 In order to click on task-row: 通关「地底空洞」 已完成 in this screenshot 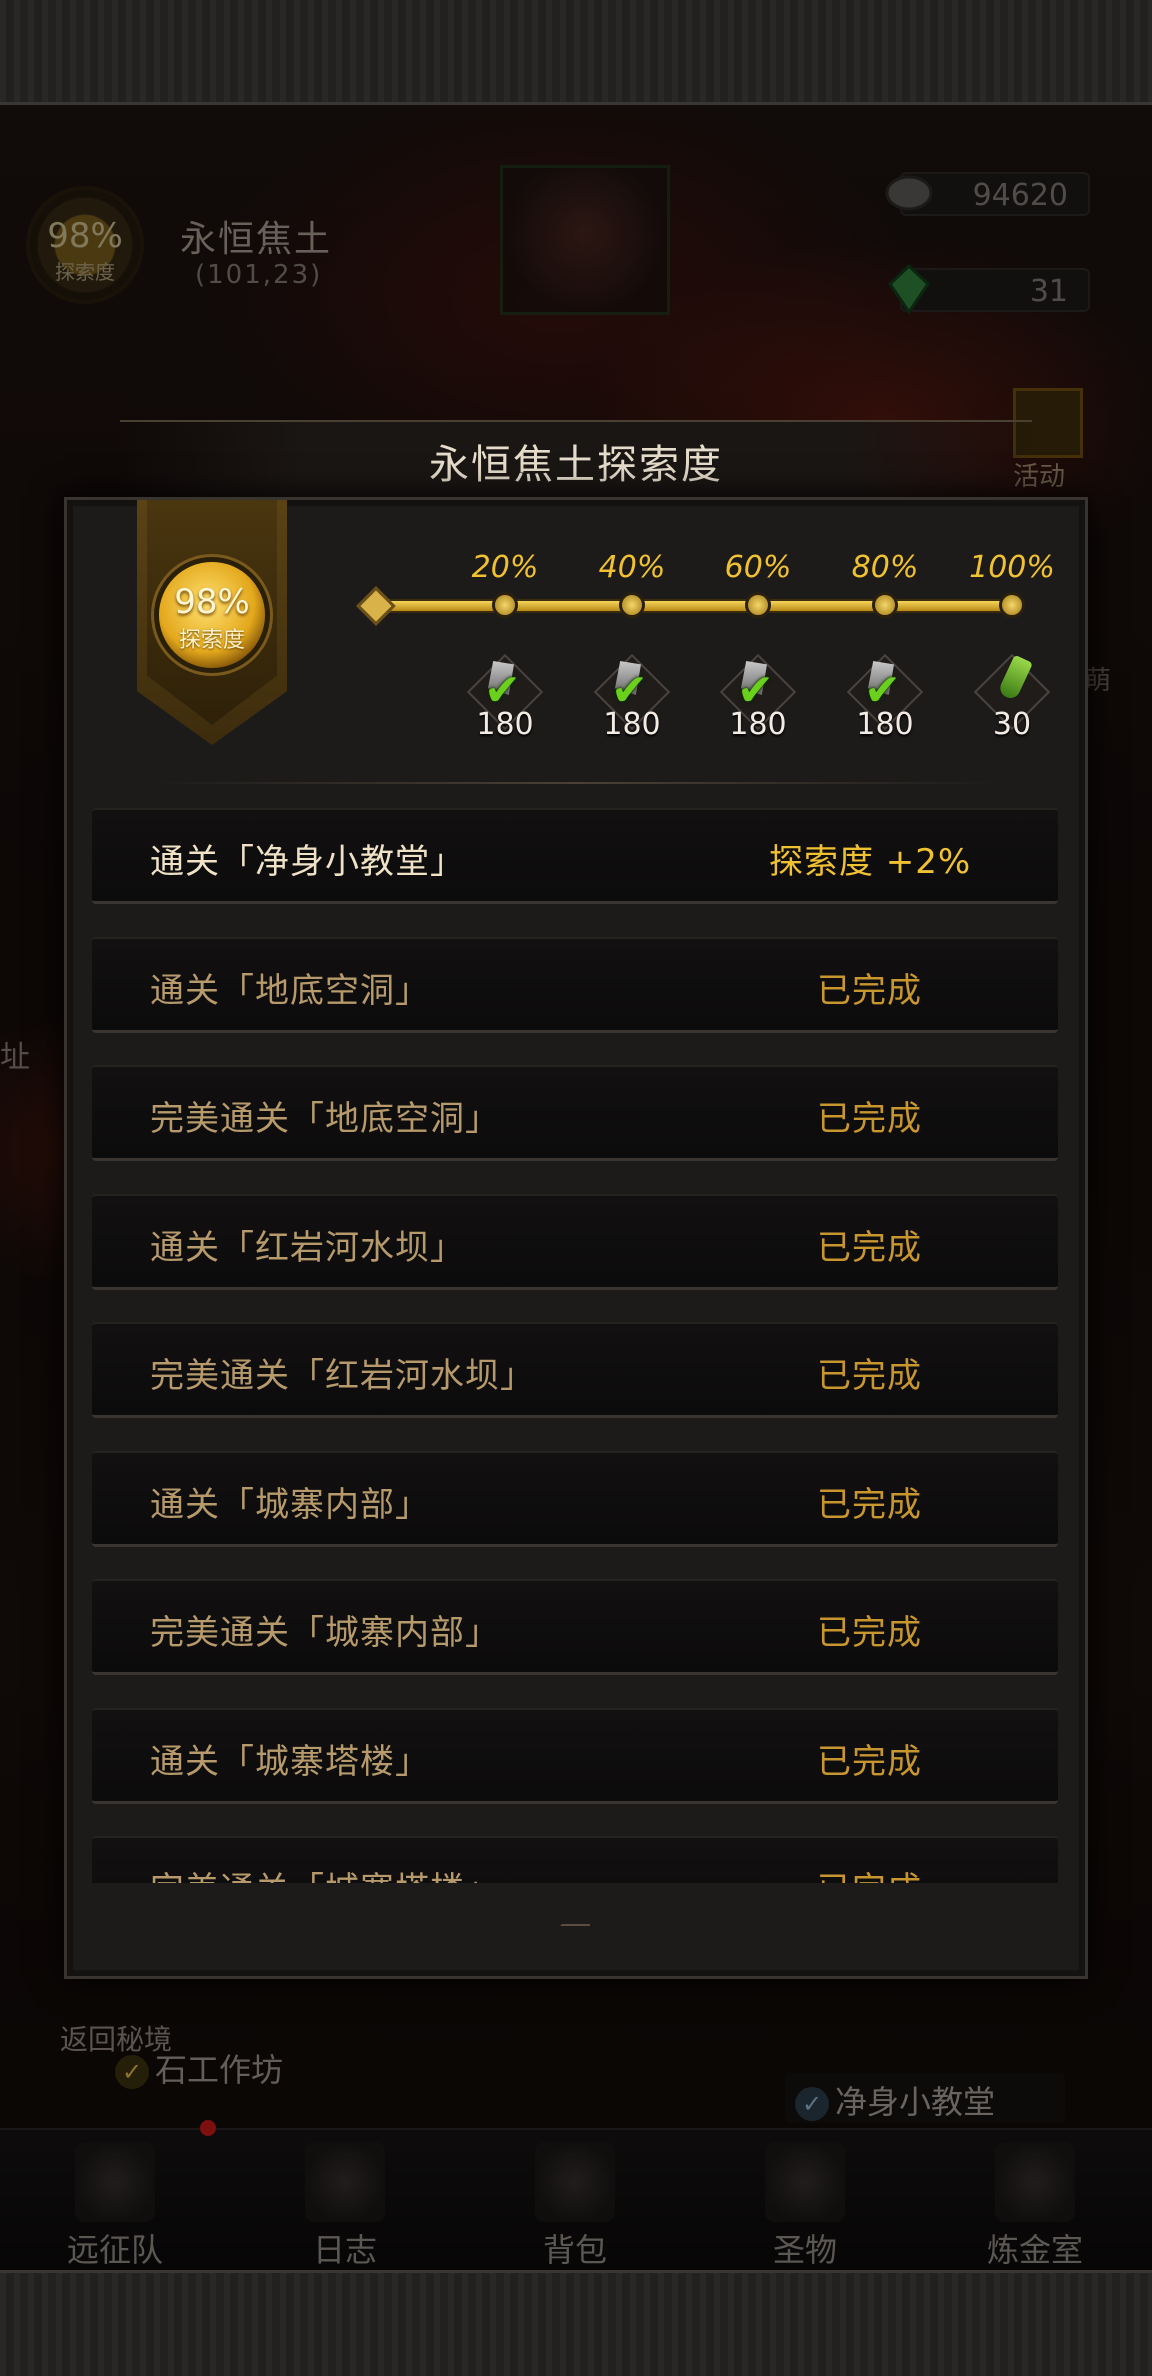, I will do `click(575, 984)`.